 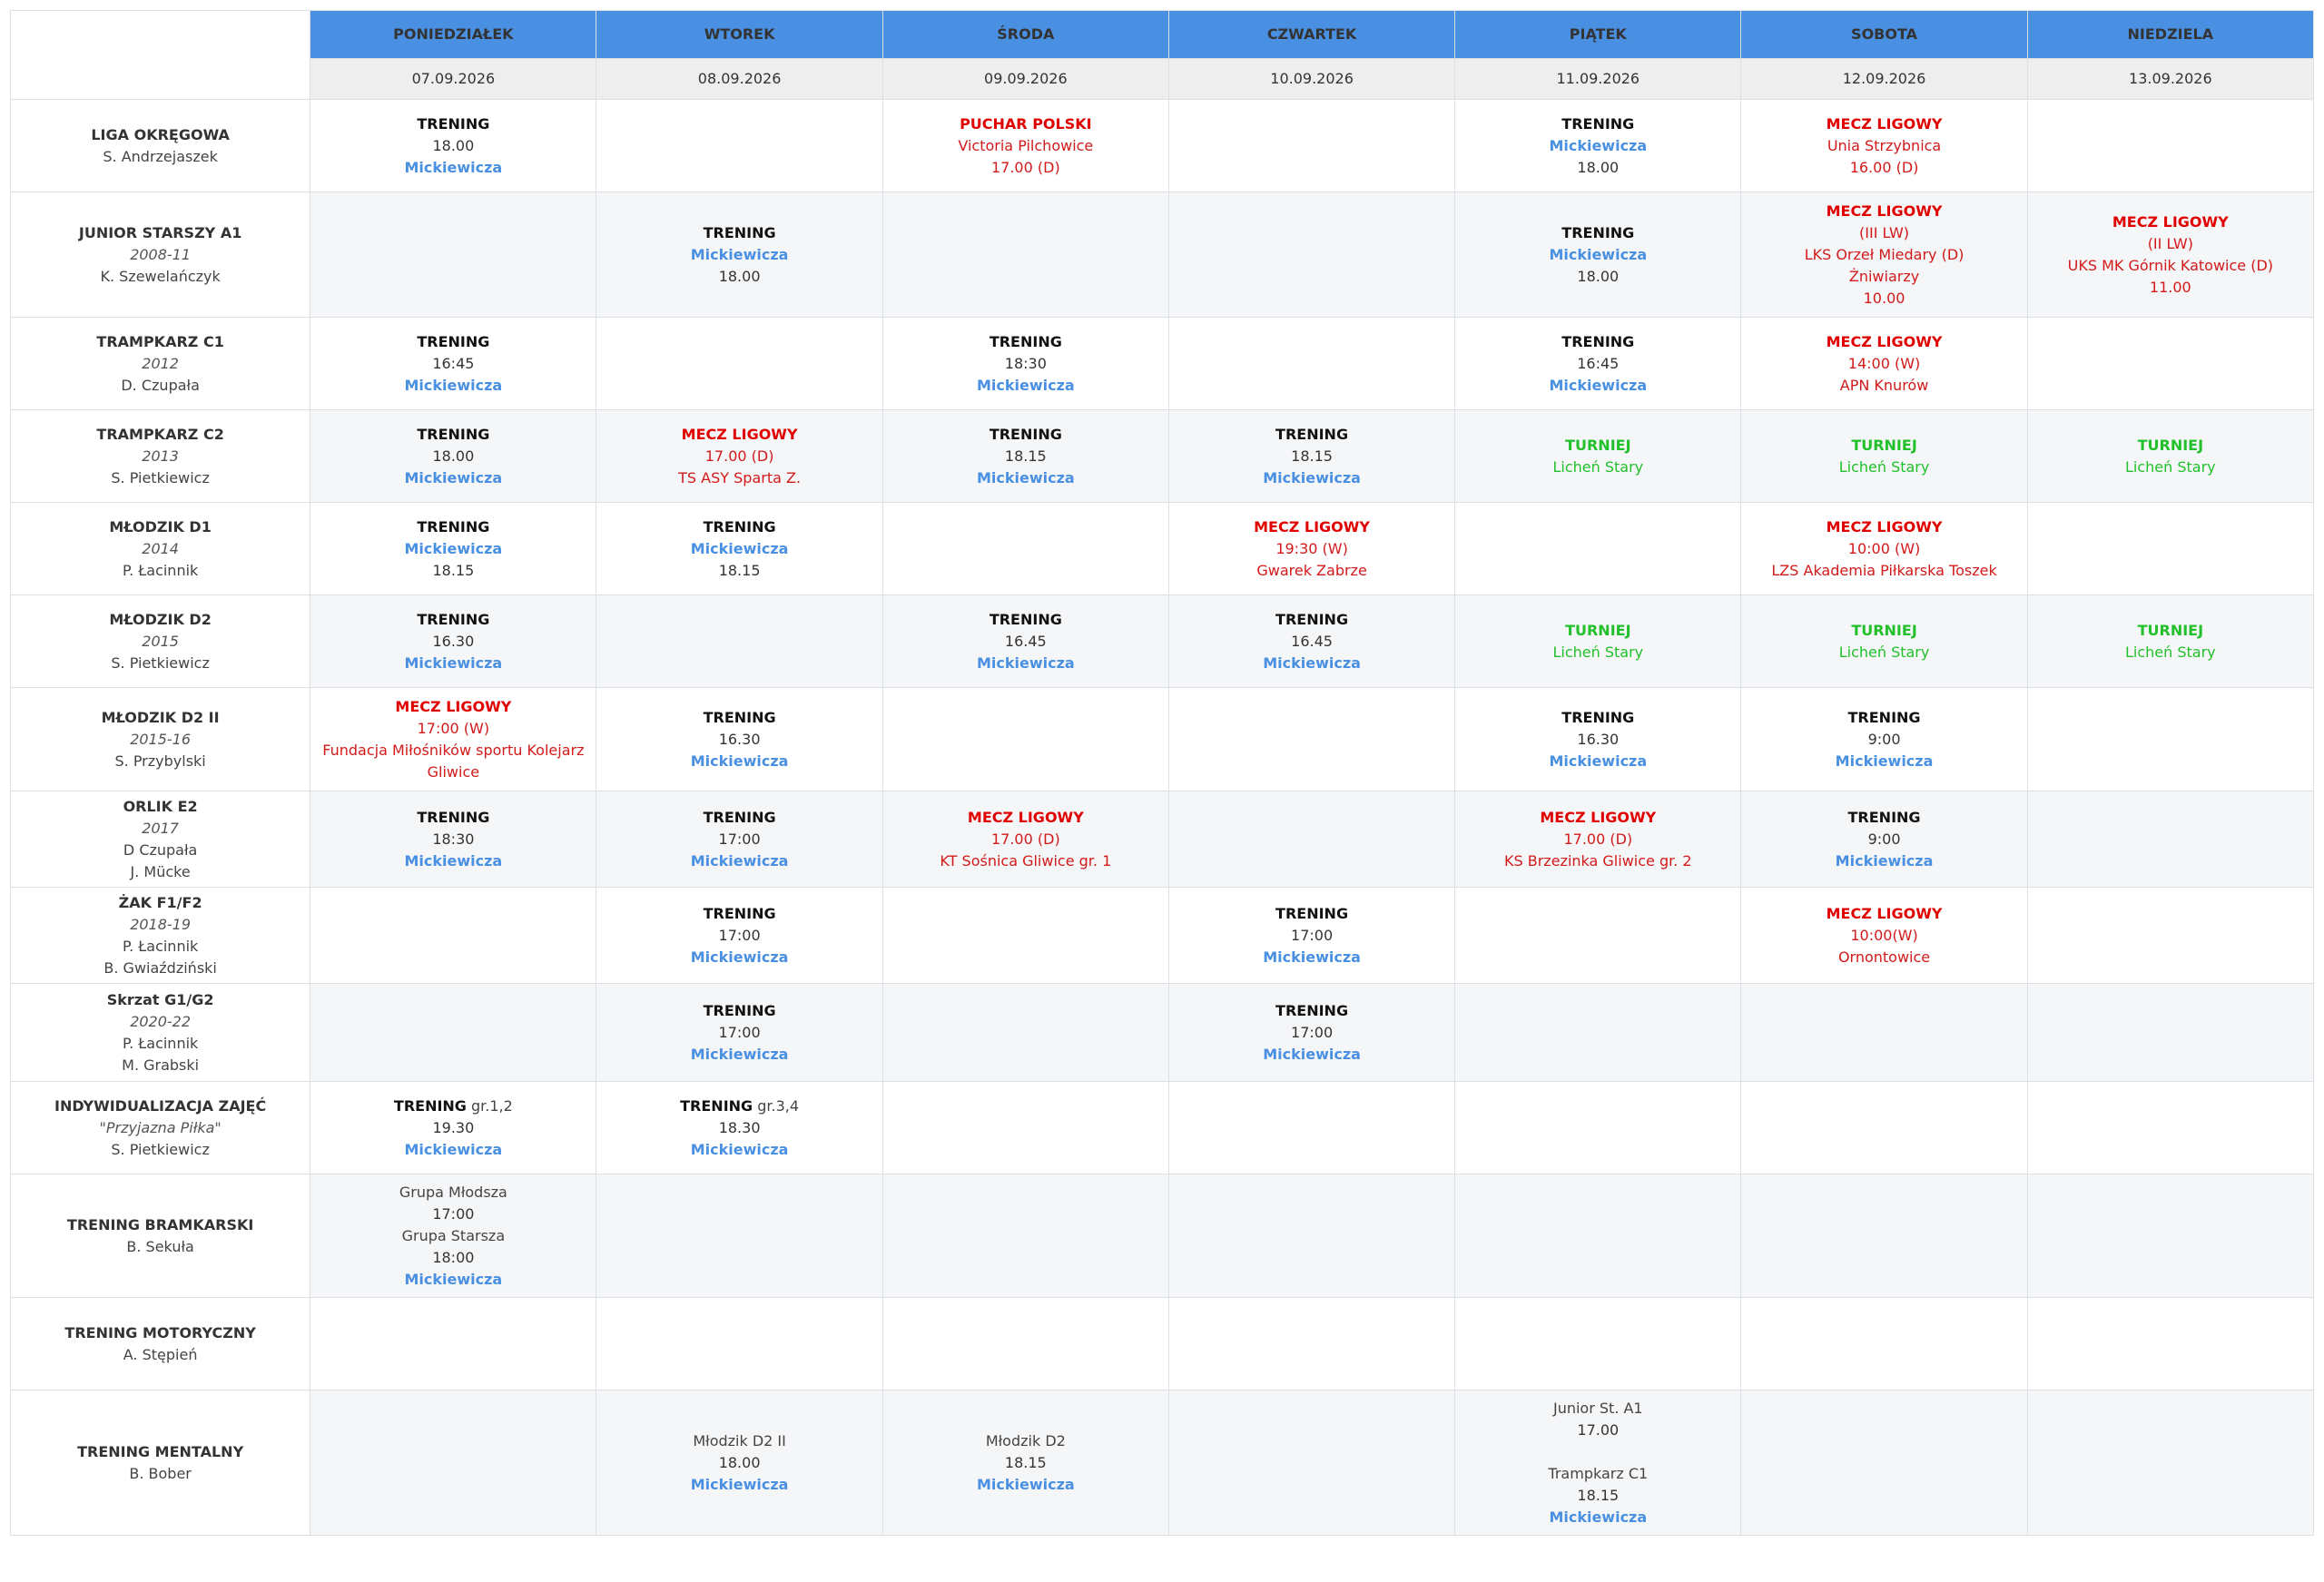 What do you see at coordinates (160, 145) in the screenshot?
I see `team-cell: LIGA OKRĘGOWA S. Andrzejaszek` at bounding box center [160, 145].